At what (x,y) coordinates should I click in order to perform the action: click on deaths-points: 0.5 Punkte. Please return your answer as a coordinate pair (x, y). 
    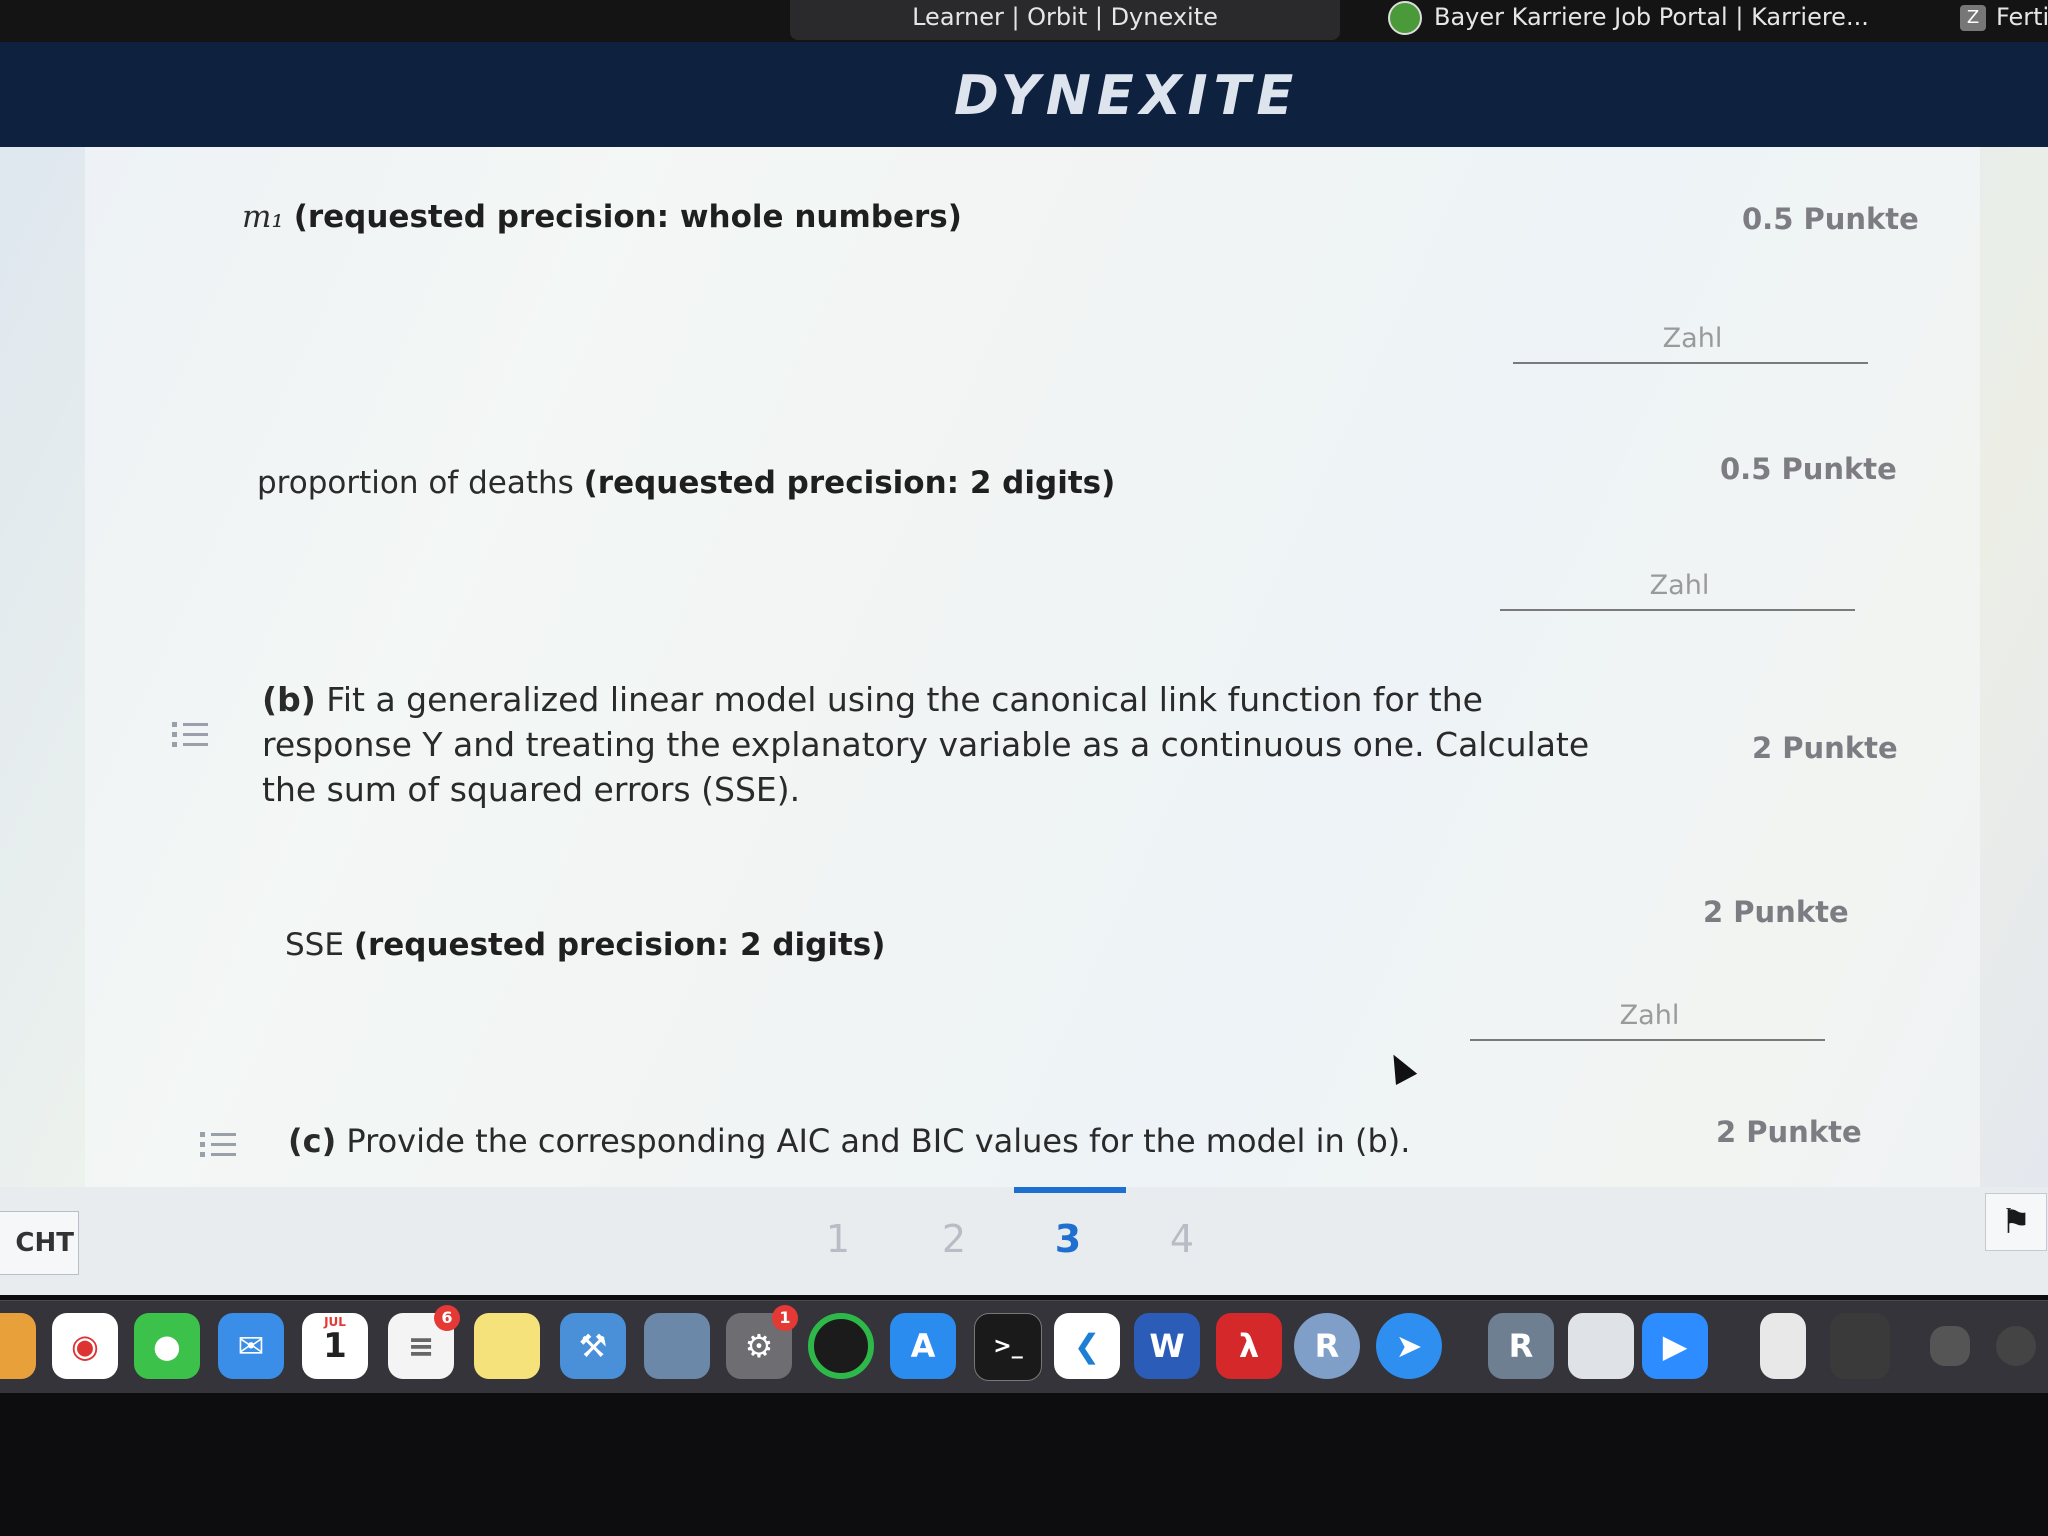
    Looking at the image, I should click on (1808, 469).